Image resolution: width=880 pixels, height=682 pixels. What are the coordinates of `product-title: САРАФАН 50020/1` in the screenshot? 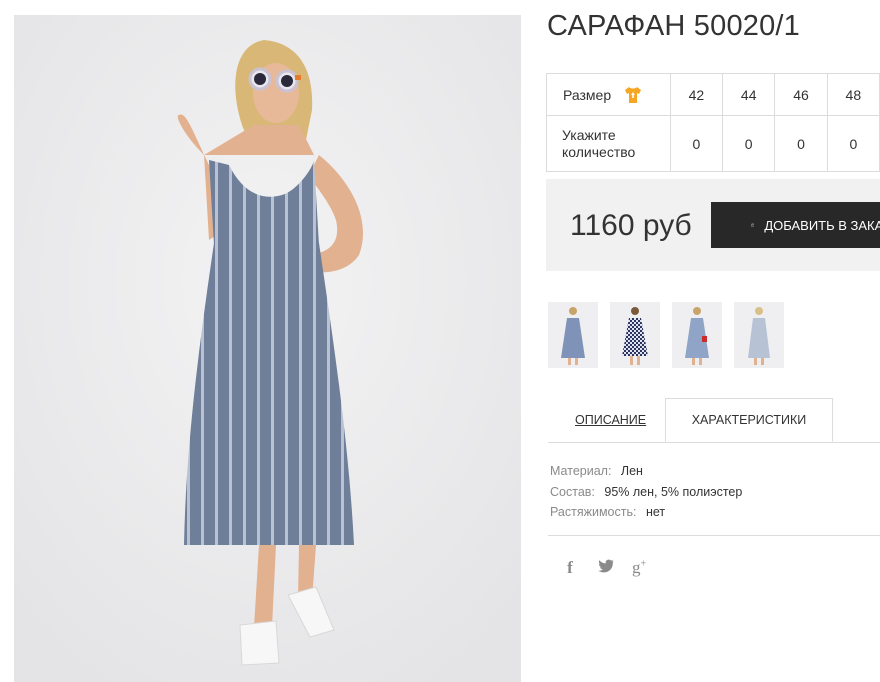 It's located at (674, 26).